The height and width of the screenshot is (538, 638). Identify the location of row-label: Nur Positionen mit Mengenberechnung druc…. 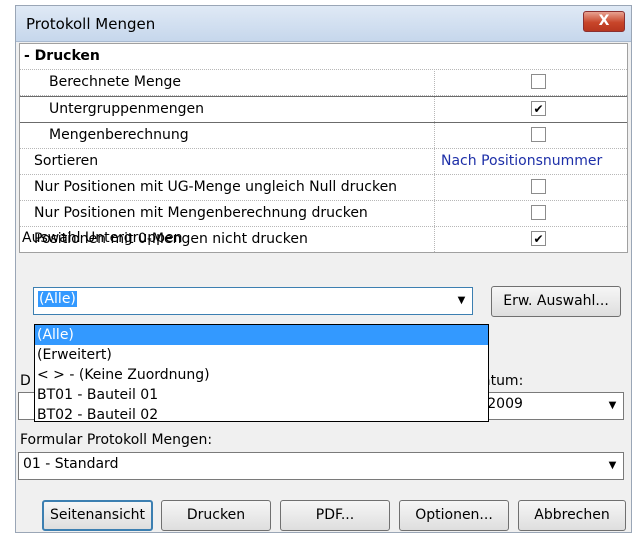
(201, 213).